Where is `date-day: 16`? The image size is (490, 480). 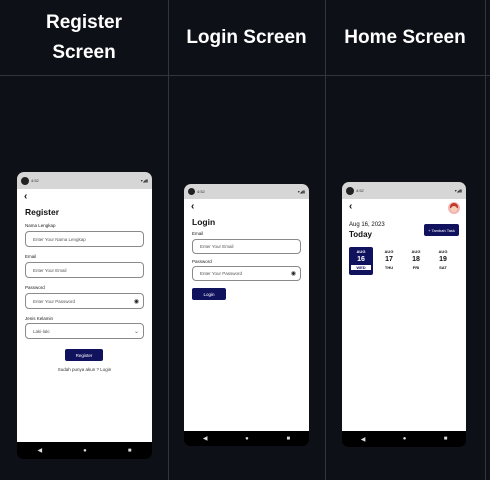
date-day: 16 is located at coordinates (361, 259).